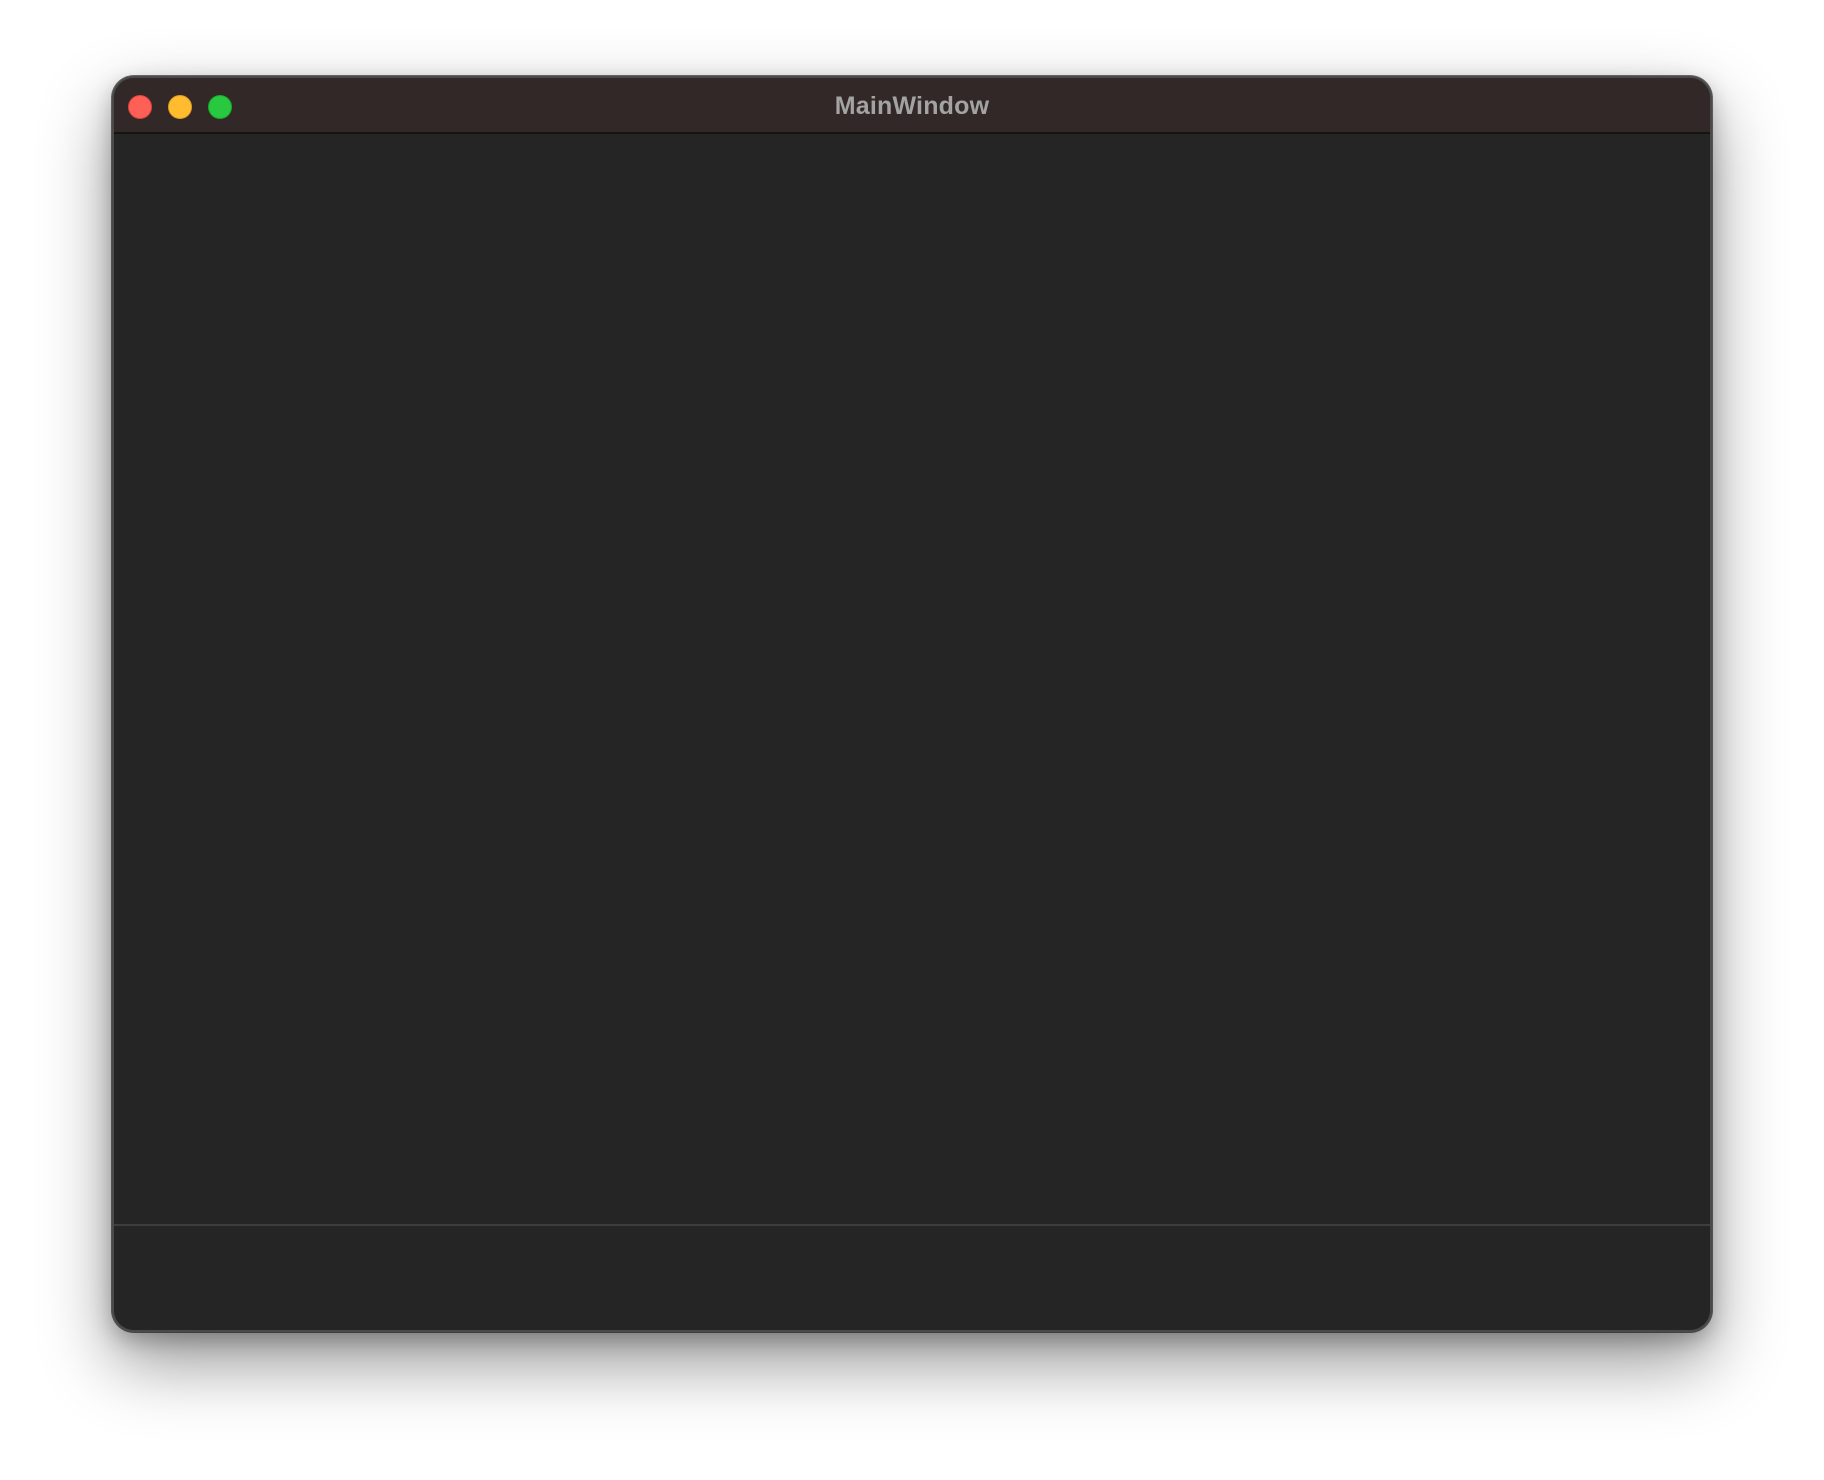 The image size is (1824, 1480). Describe the element at coordinates (912, 1277) in the screenshot. I see `status-bar` at that location.